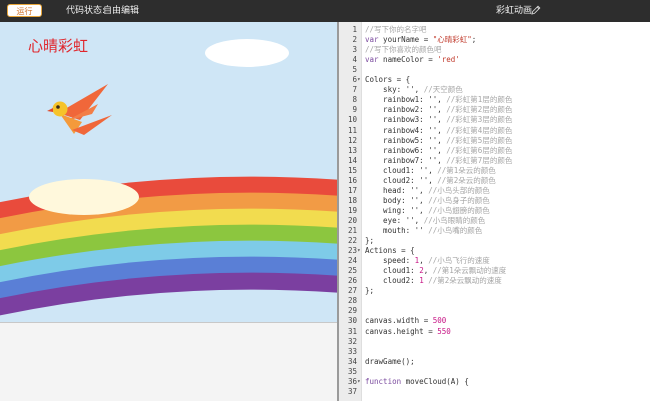 Image resolution: width=650 pixels, height=401 pixels. I want to click on line-number: 1, so click(354, 29).